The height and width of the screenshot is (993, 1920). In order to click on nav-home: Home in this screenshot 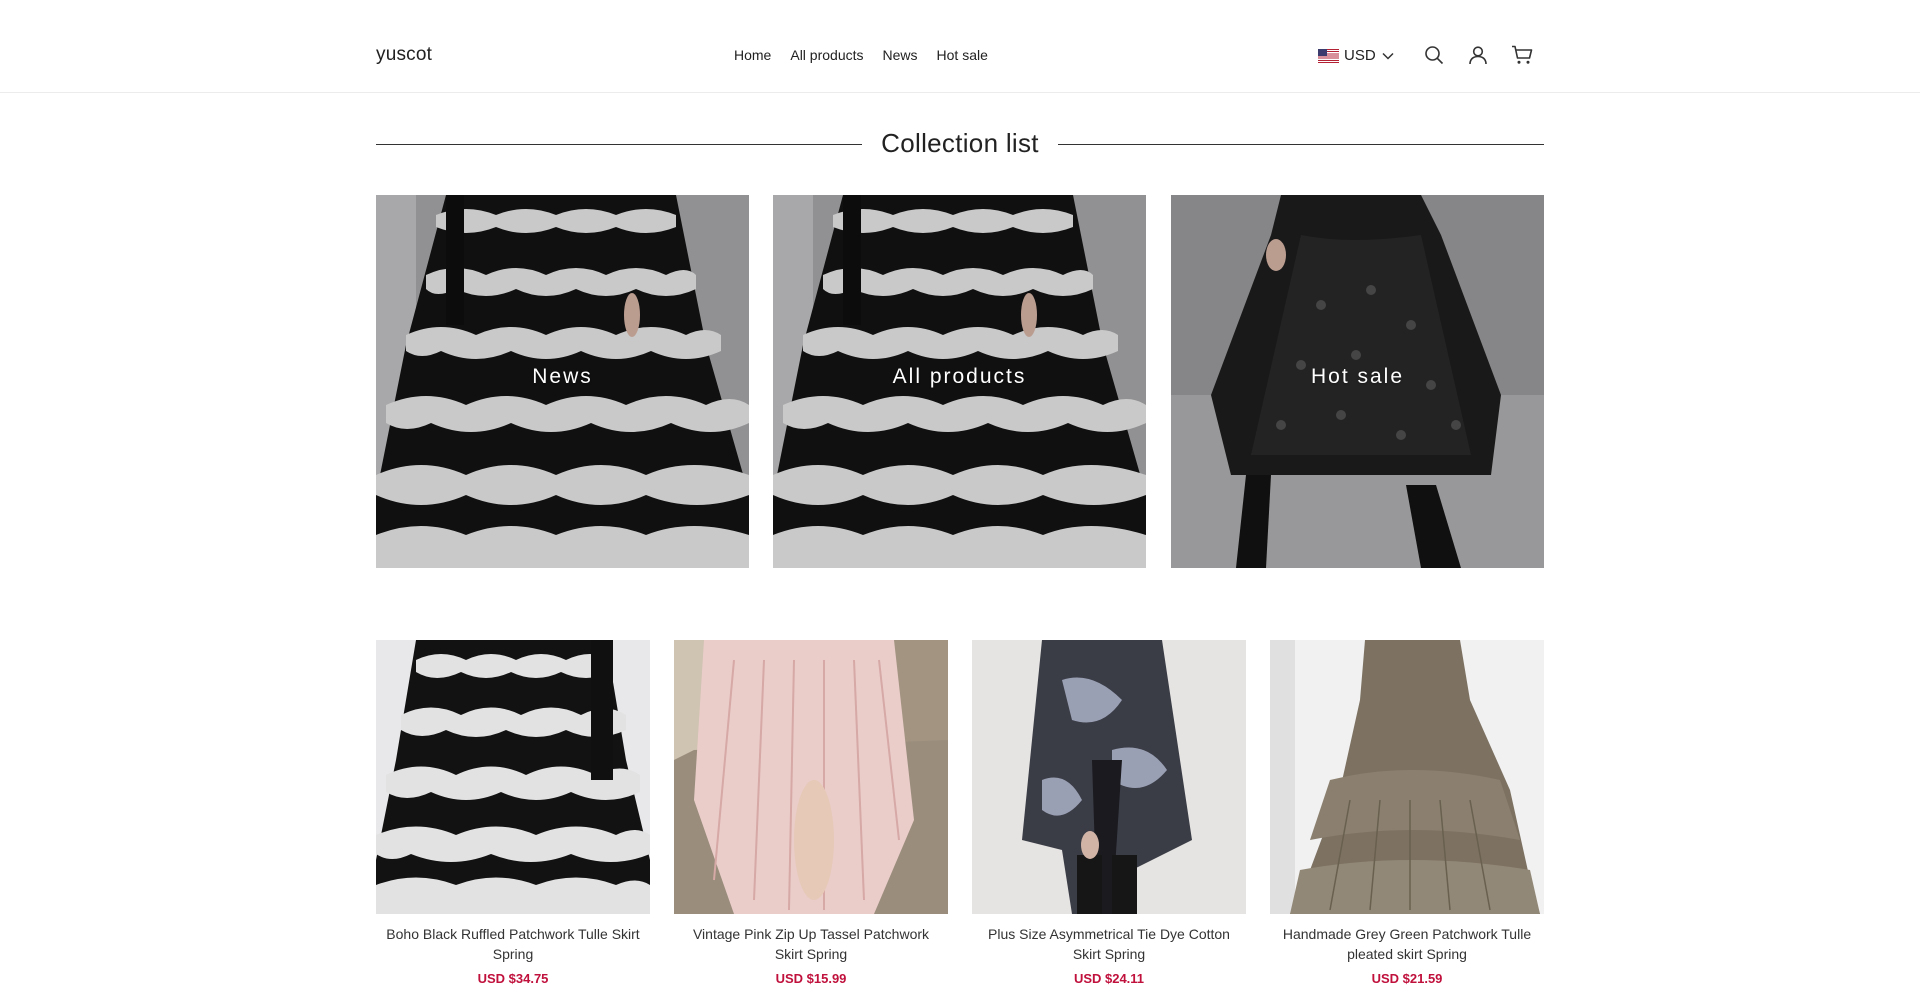, I will do `click(752, 55)`.